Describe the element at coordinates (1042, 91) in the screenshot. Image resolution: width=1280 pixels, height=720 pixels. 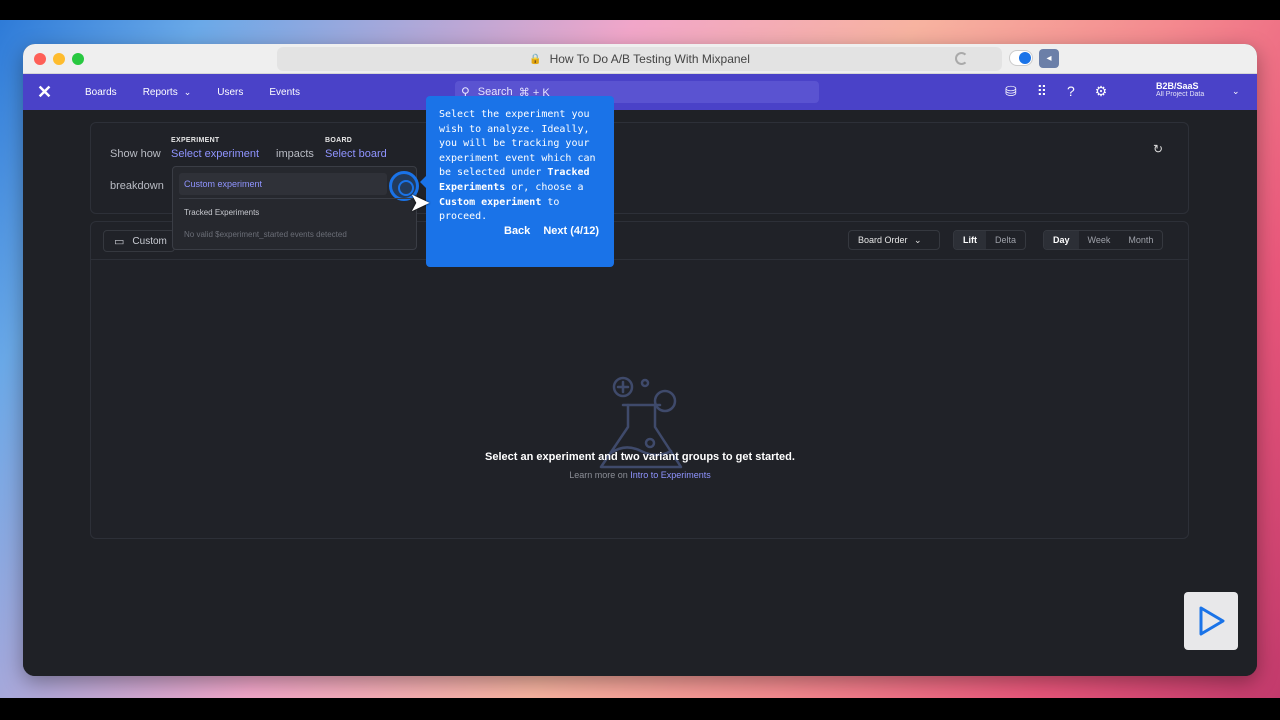
I see `apps-grid-icon: ⠿` at that location.